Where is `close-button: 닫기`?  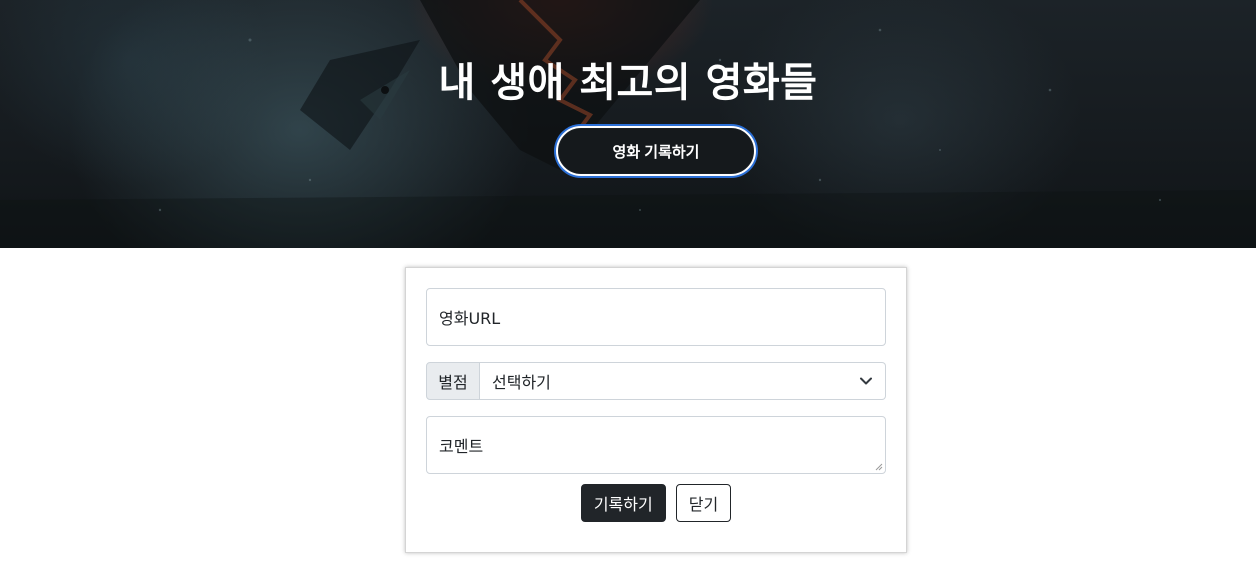
close-button: 닫기 is located at coordinates (703, 503).